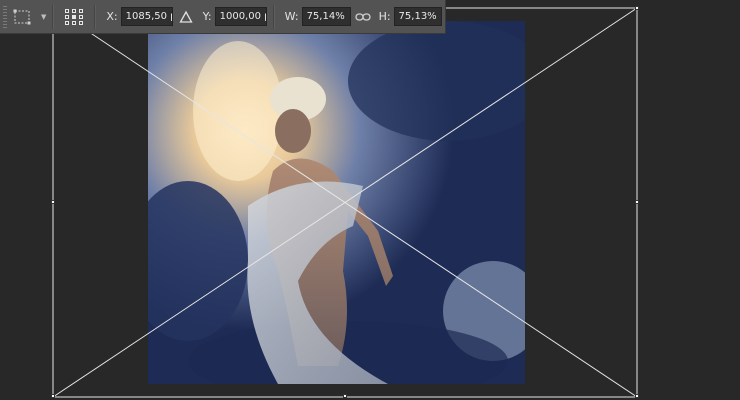 This screenshot has width=740, height=400. What do you see at coordinates (23, 17) in the screenshot?
I see `transform-tool-icon` at bounding box center [23, 17].